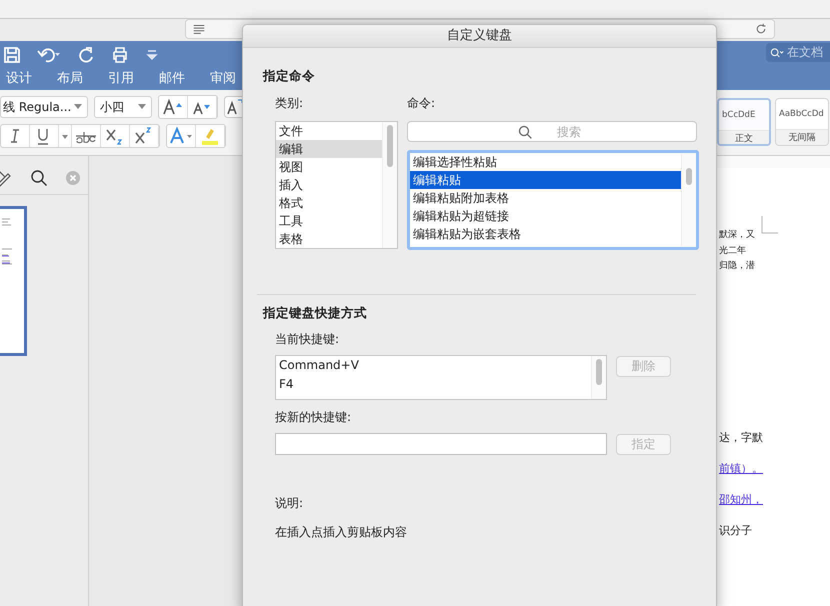  What do you see at coordinates (307, 339) in the screenshot?
I see `current-keys-label: 当前快捷键:` at bounding box center [307, 339].